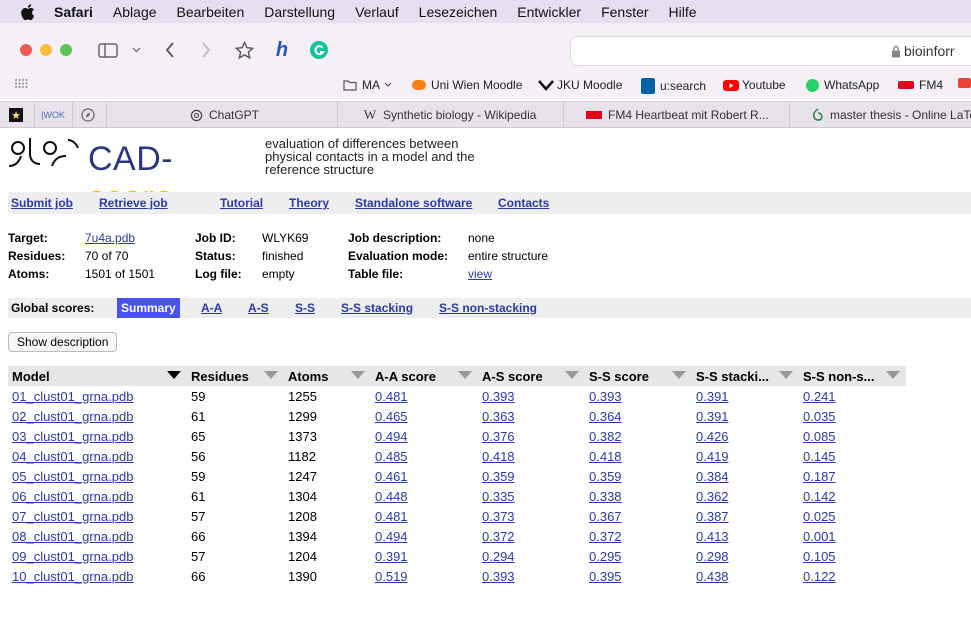 This screenshot has height=638, width=971. I want to click on column-header-as-score: A-S score, so click(531, 376).